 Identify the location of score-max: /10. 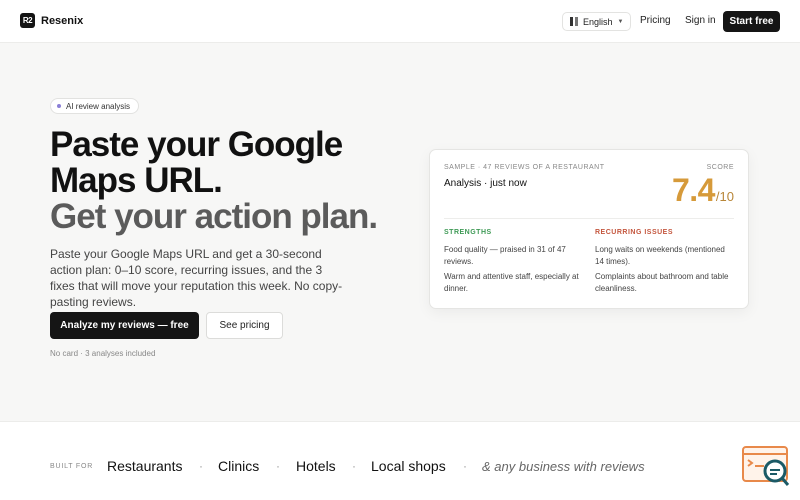
(724, 196).